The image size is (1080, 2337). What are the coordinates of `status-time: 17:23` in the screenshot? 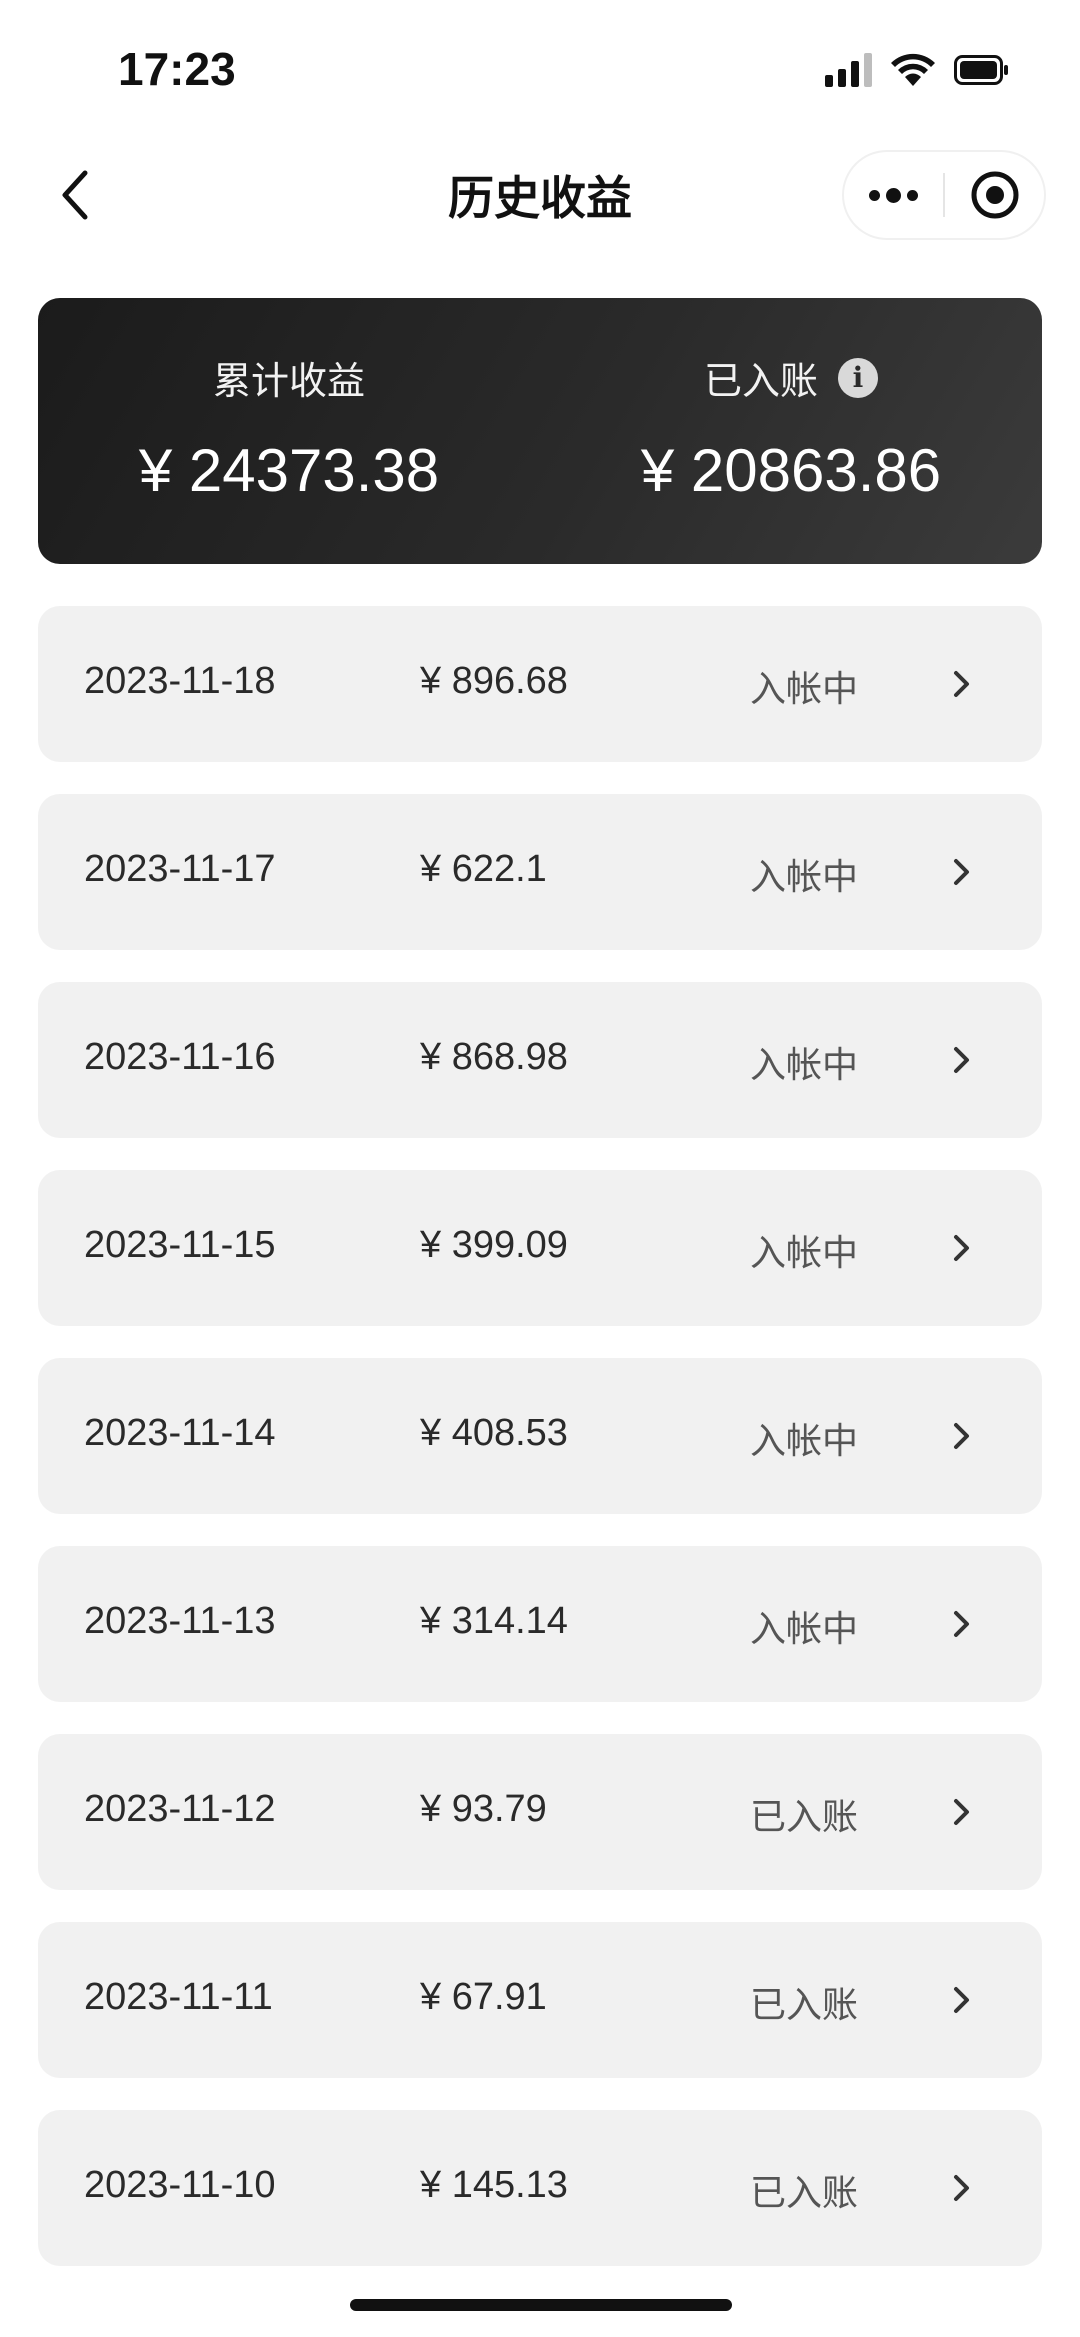 It's located at (177, 69).